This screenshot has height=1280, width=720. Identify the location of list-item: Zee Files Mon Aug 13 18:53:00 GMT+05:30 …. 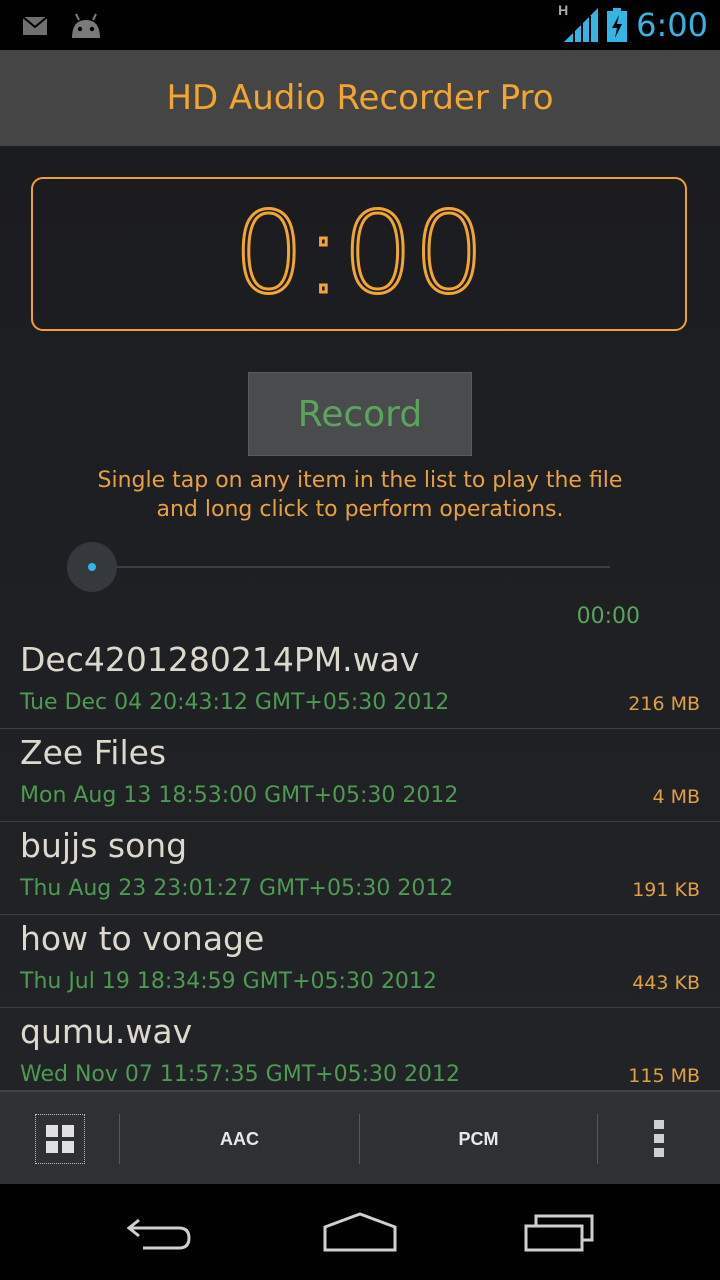
(360, 775).